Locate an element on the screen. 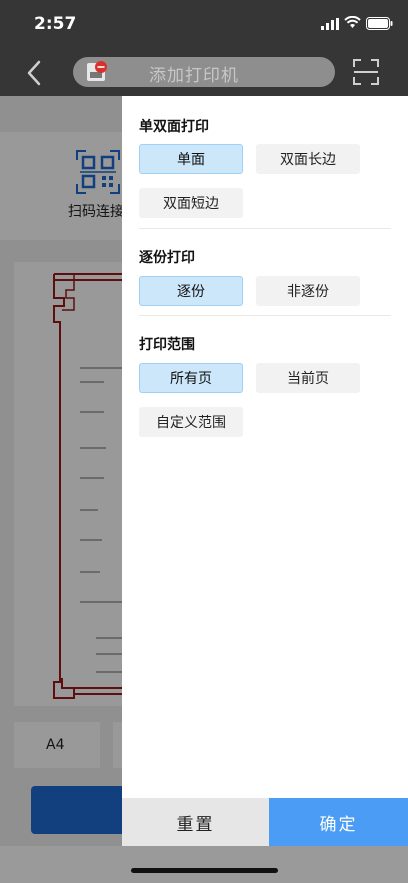 Image resolution: width=408 pixels, height=883 pixels. option-custom-range: 自定义范围 is located at coordinates (191, 422).